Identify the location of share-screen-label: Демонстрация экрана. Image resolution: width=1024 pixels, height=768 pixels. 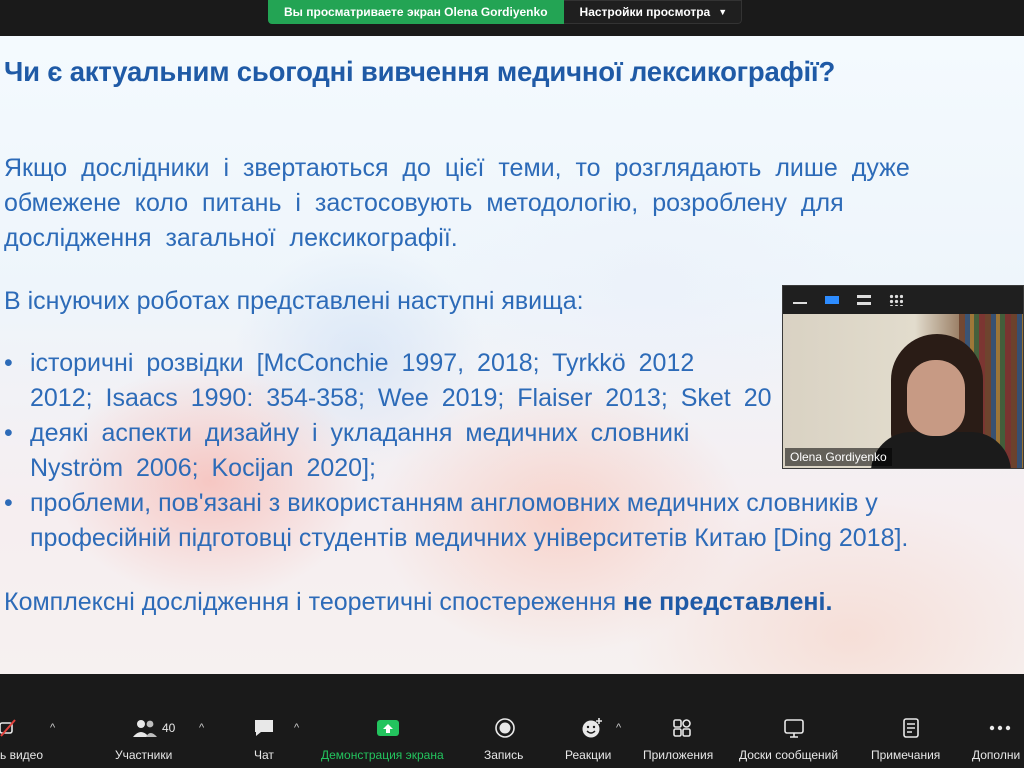
(382, 755).